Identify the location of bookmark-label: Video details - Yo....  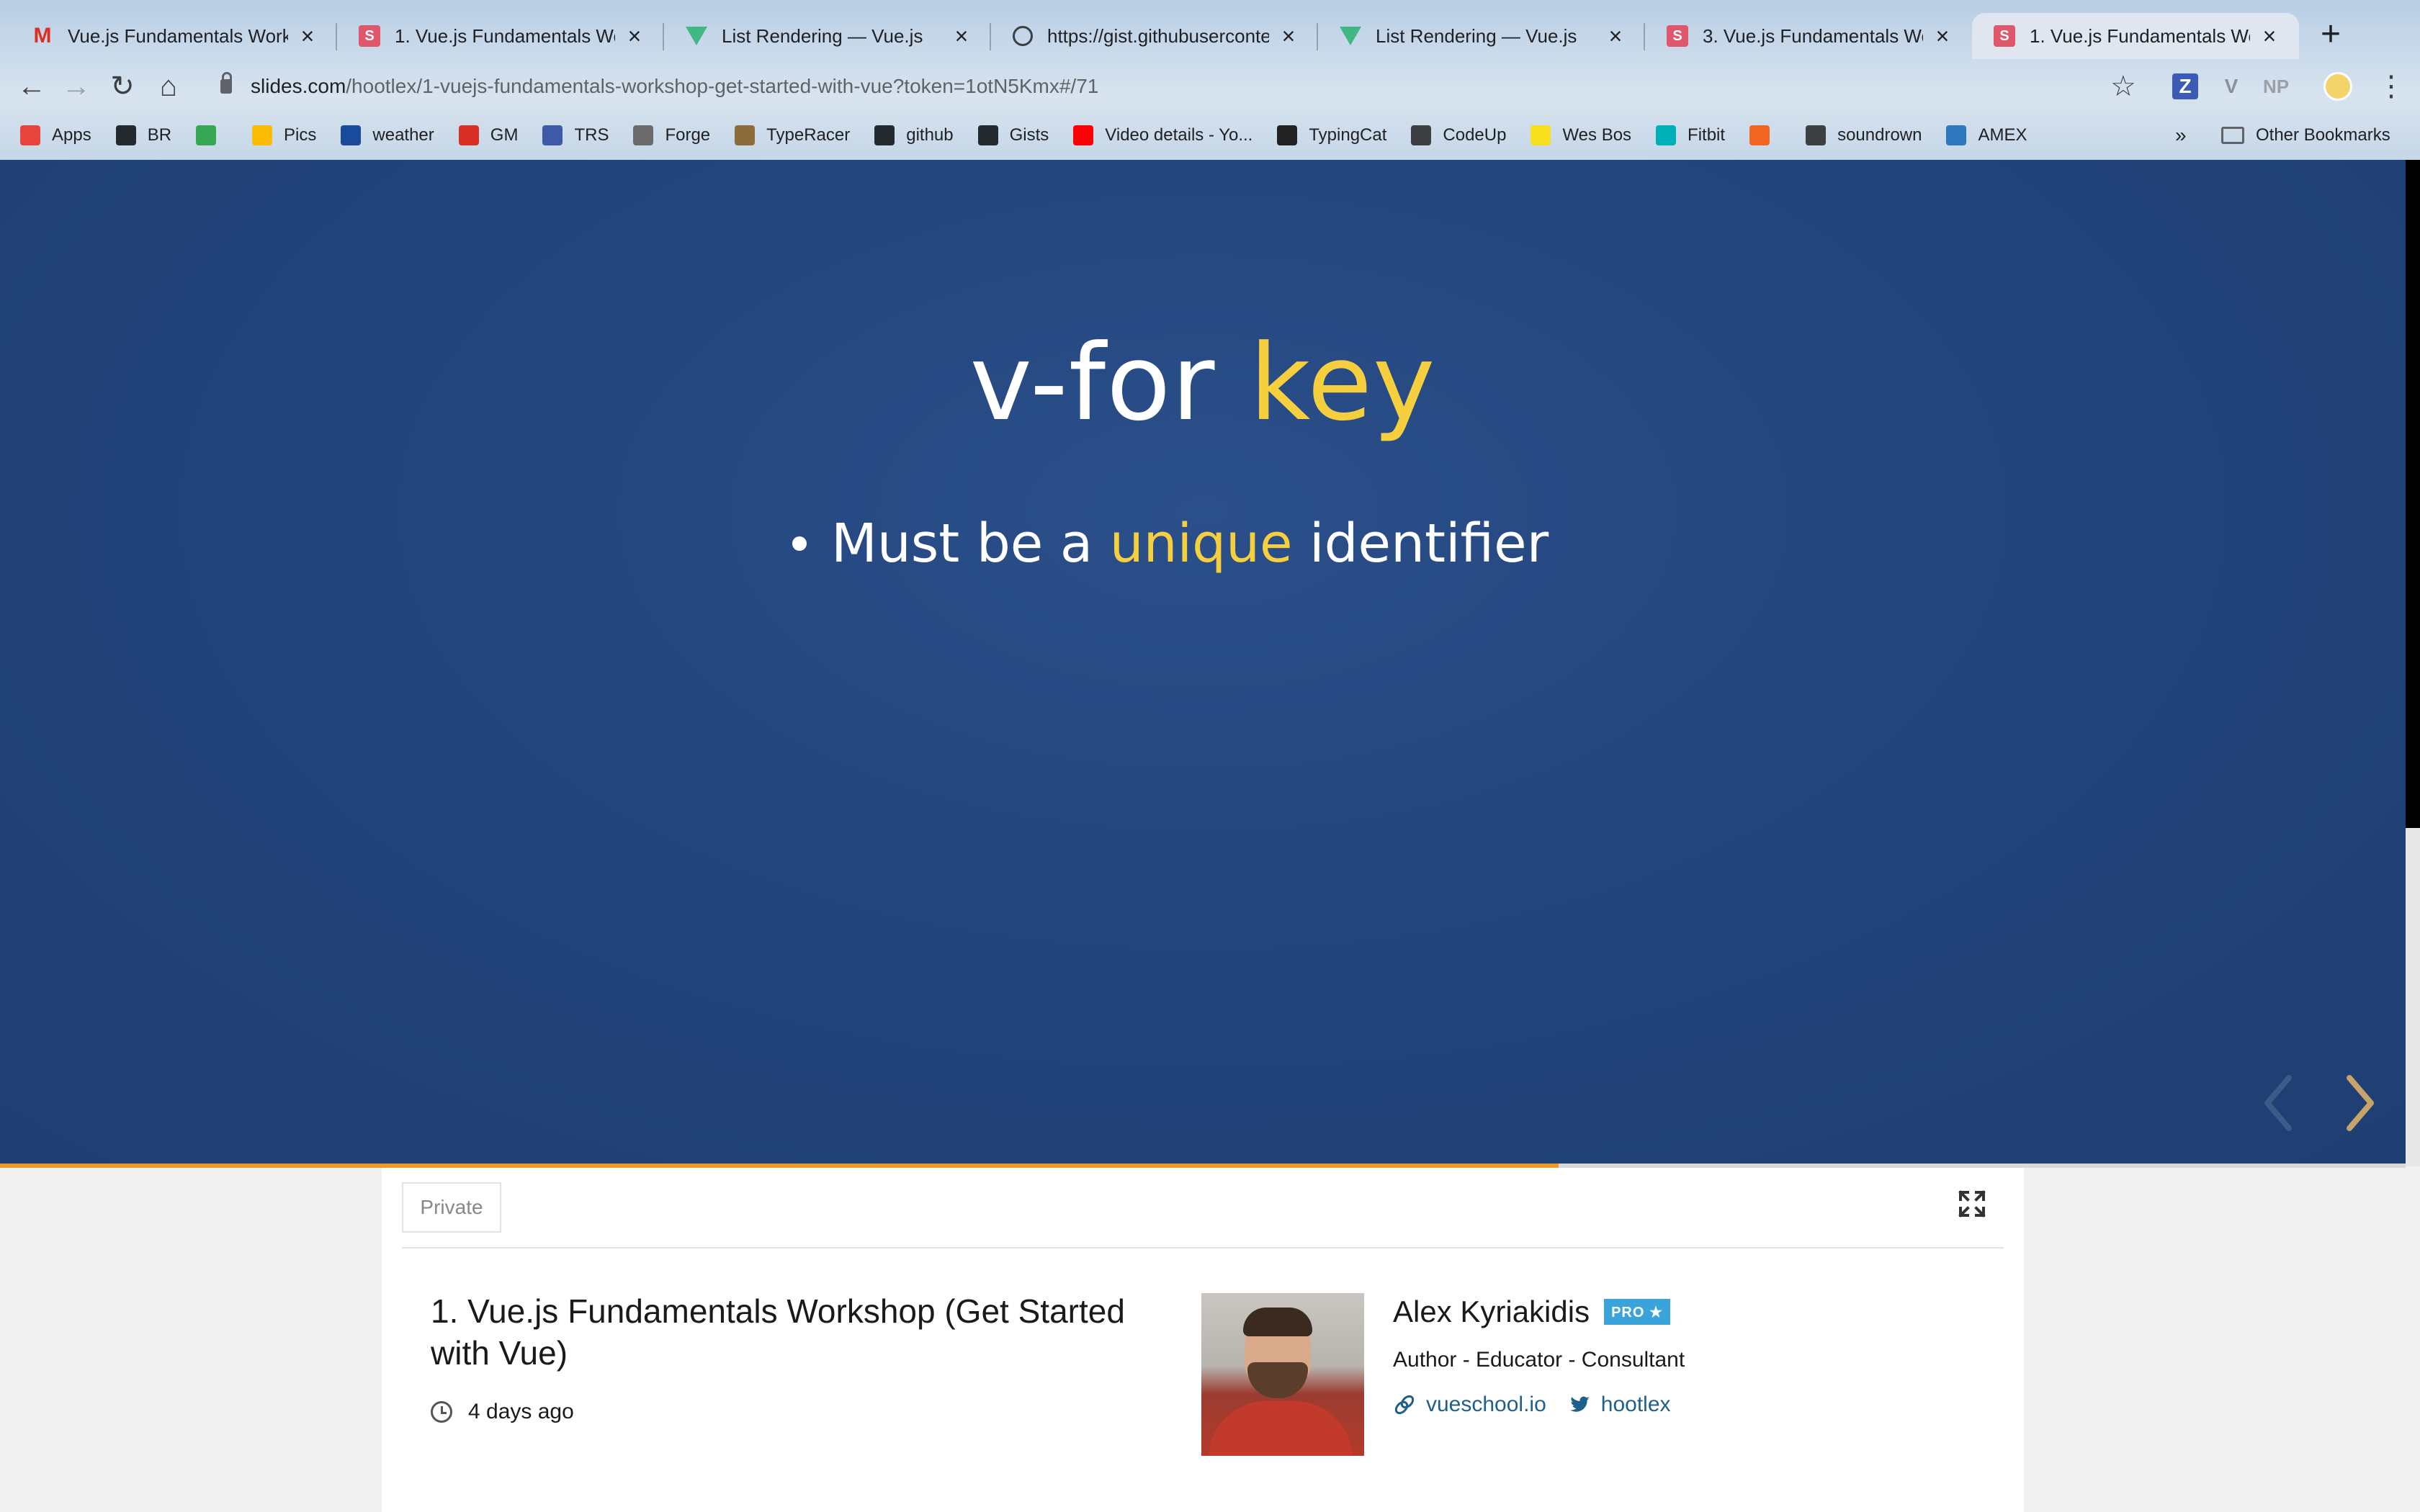
(1179, 135).